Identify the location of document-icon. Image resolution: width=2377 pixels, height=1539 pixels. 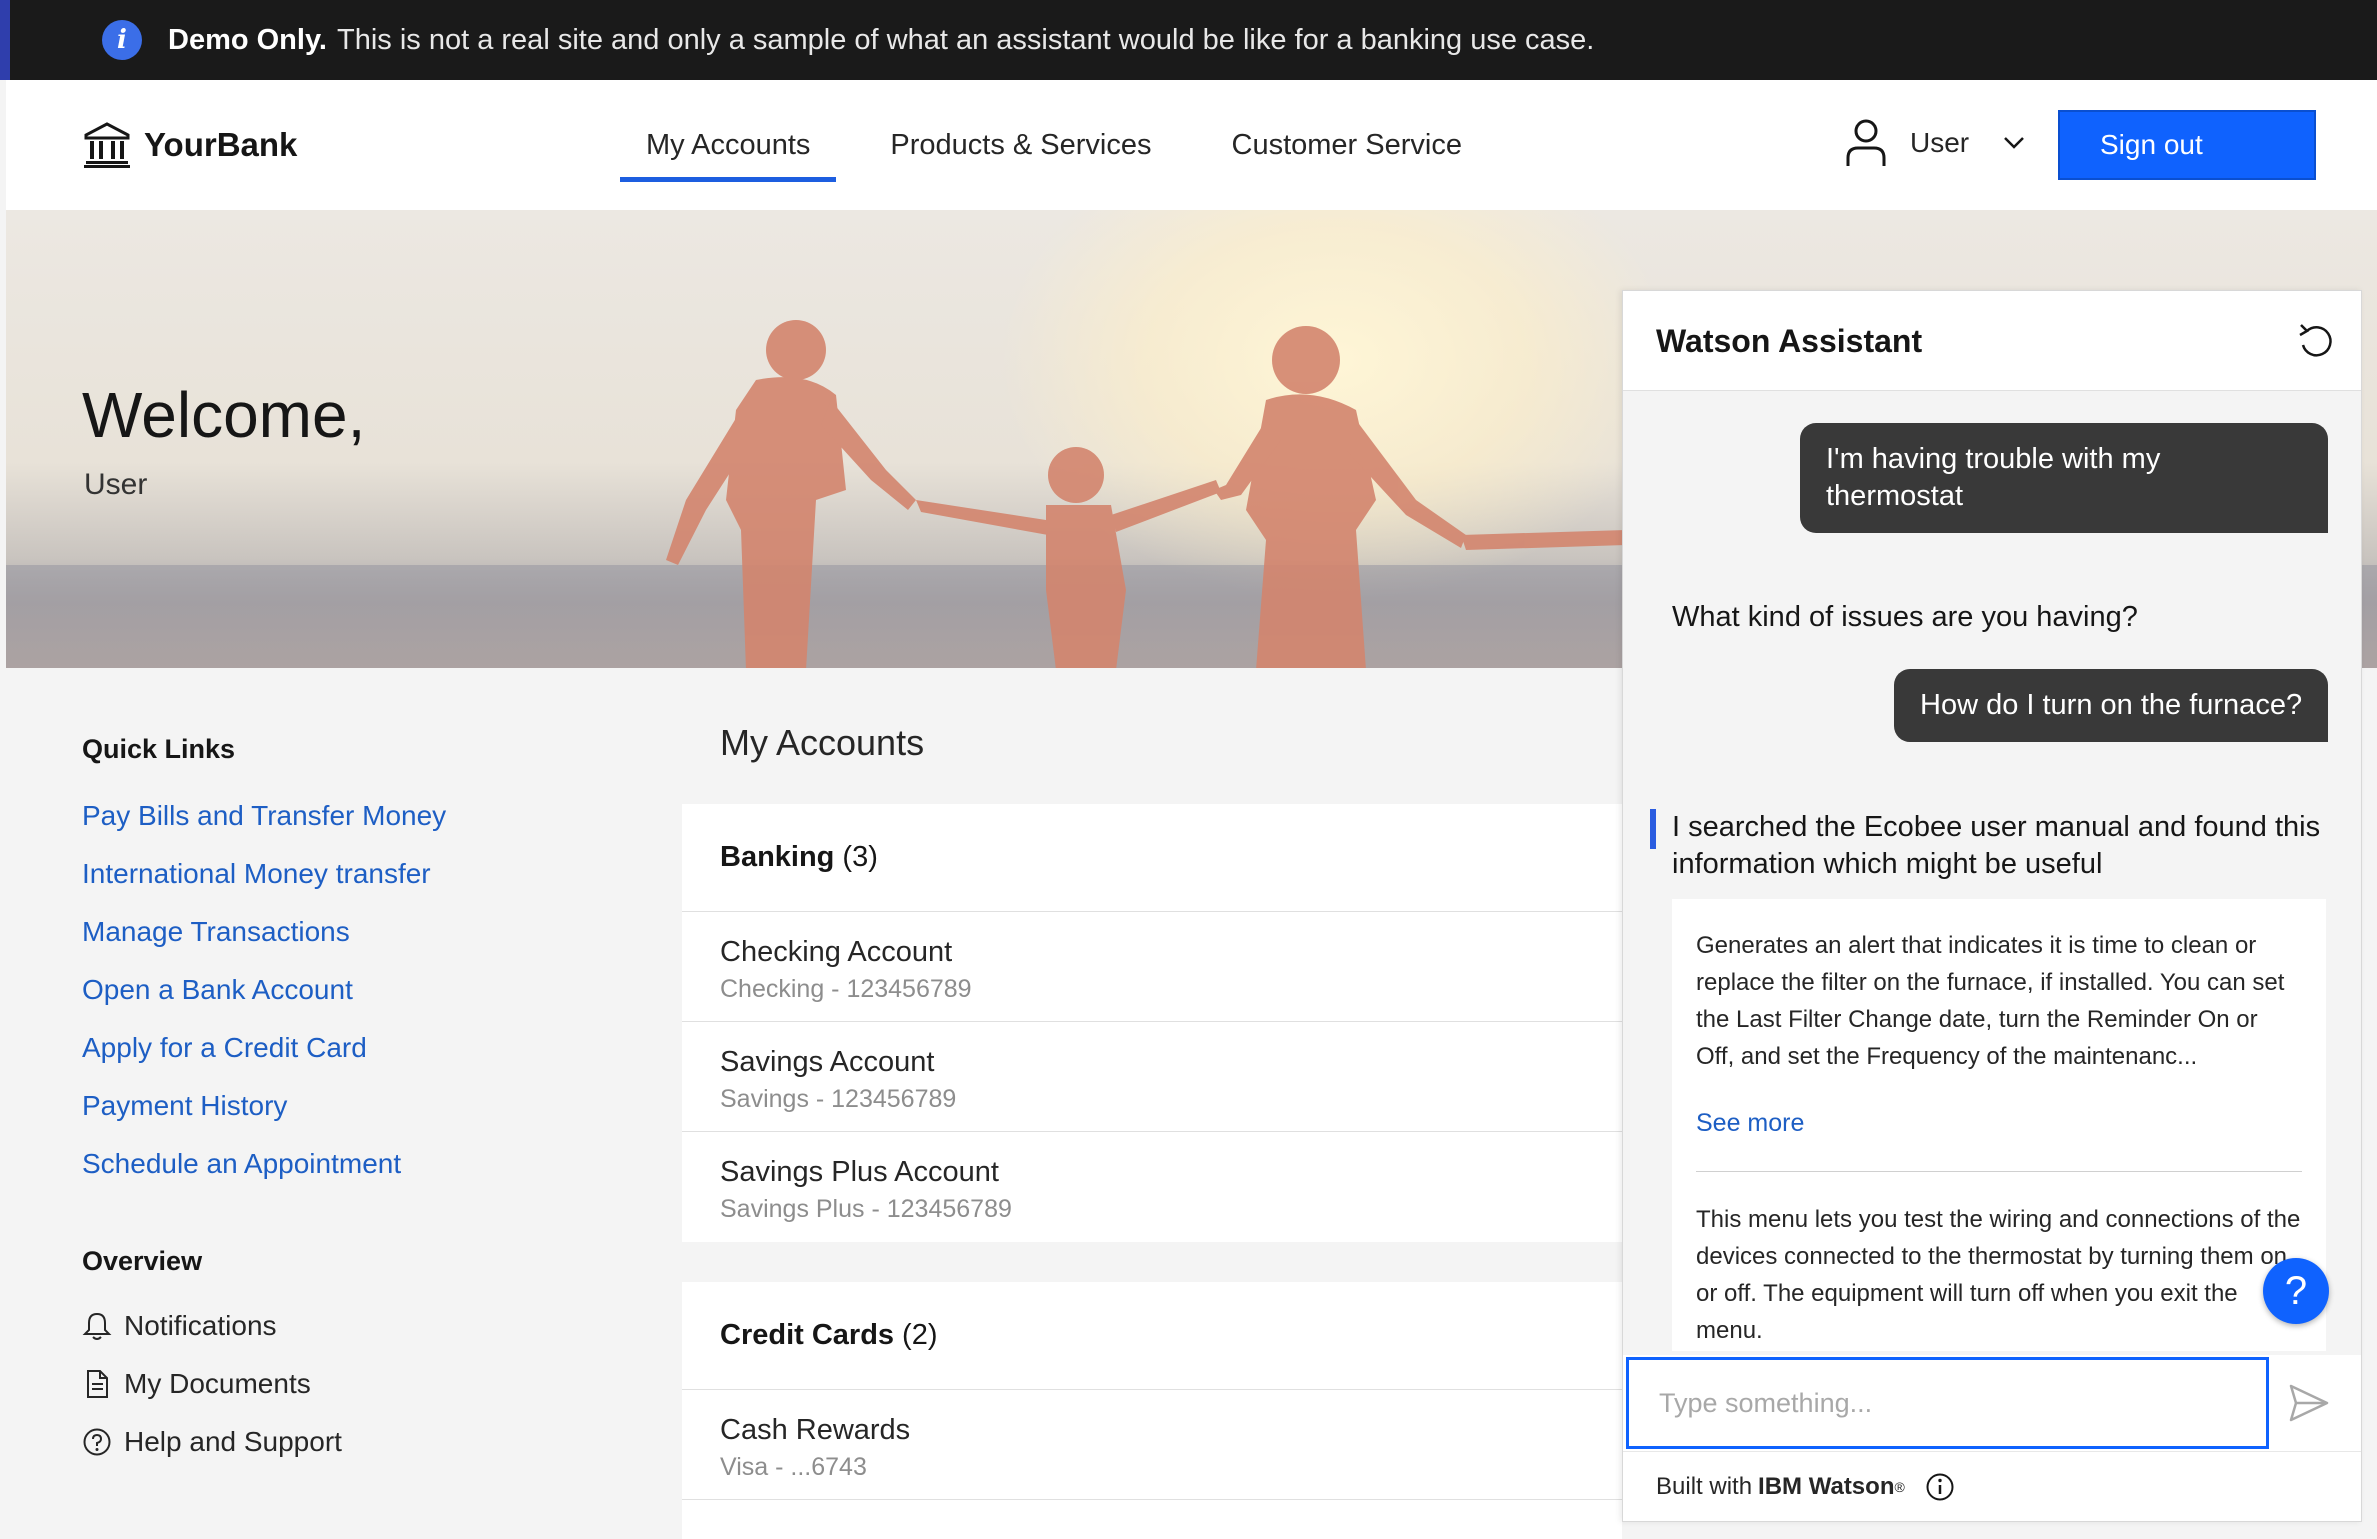
(97, 1384).